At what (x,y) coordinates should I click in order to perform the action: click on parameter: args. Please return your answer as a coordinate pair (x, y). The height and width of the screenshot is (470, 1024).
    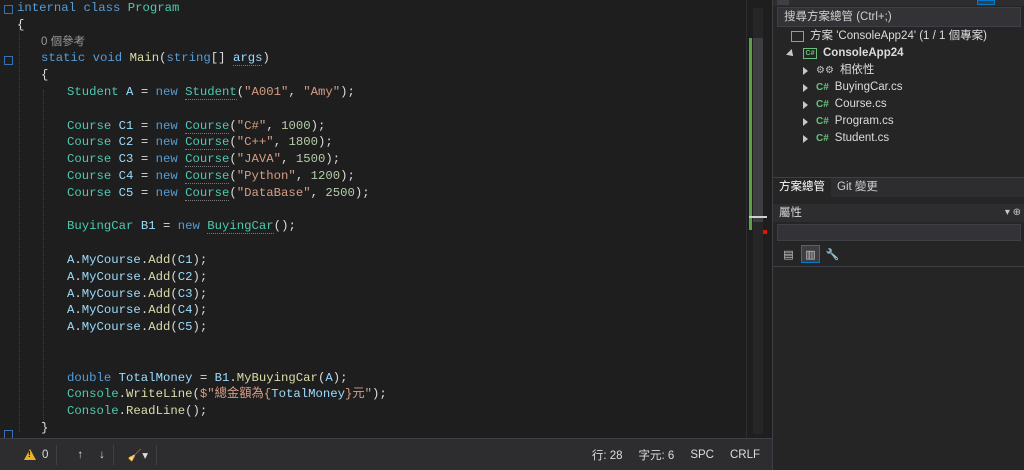
    Looking at the image, I should click on (247, 59).